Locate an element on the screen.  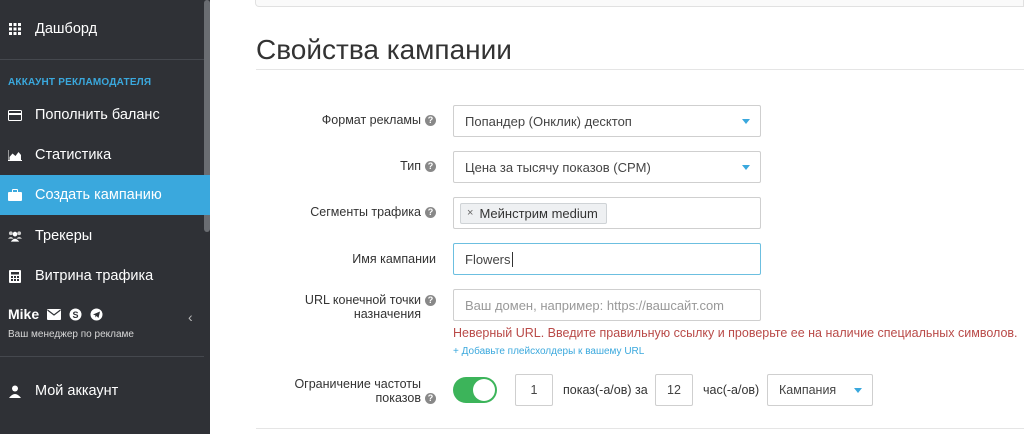
briefcase-icon is located at coordinates (15, 195).